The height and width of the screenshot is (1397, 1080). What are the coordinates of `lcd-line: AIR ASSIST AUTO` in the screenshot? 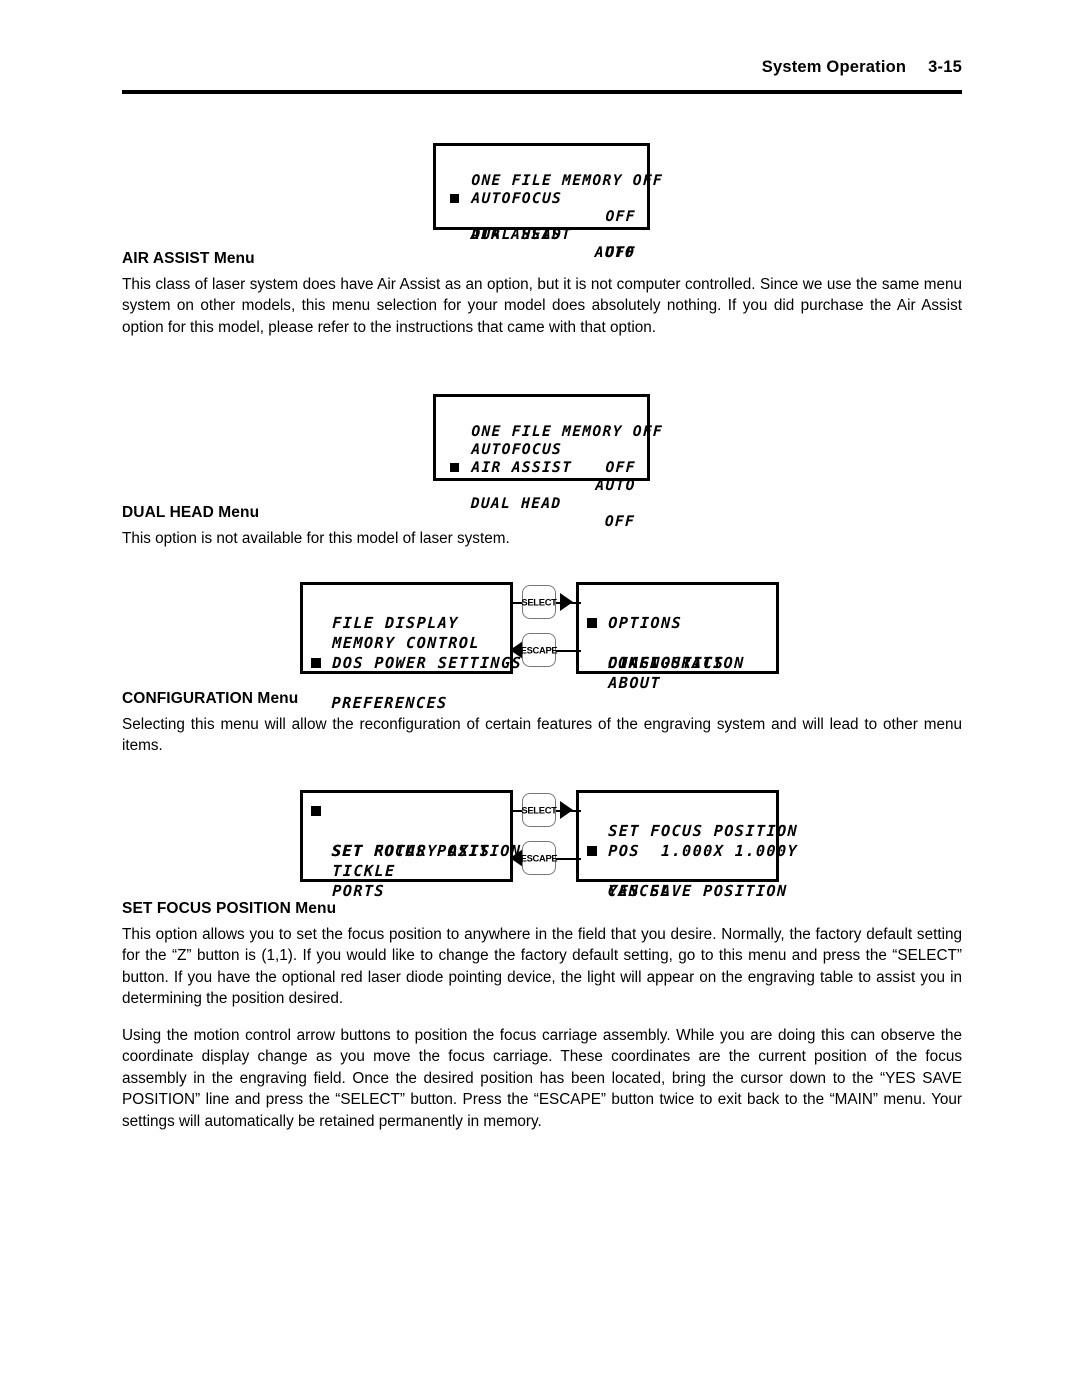 It's located at (542, 467).